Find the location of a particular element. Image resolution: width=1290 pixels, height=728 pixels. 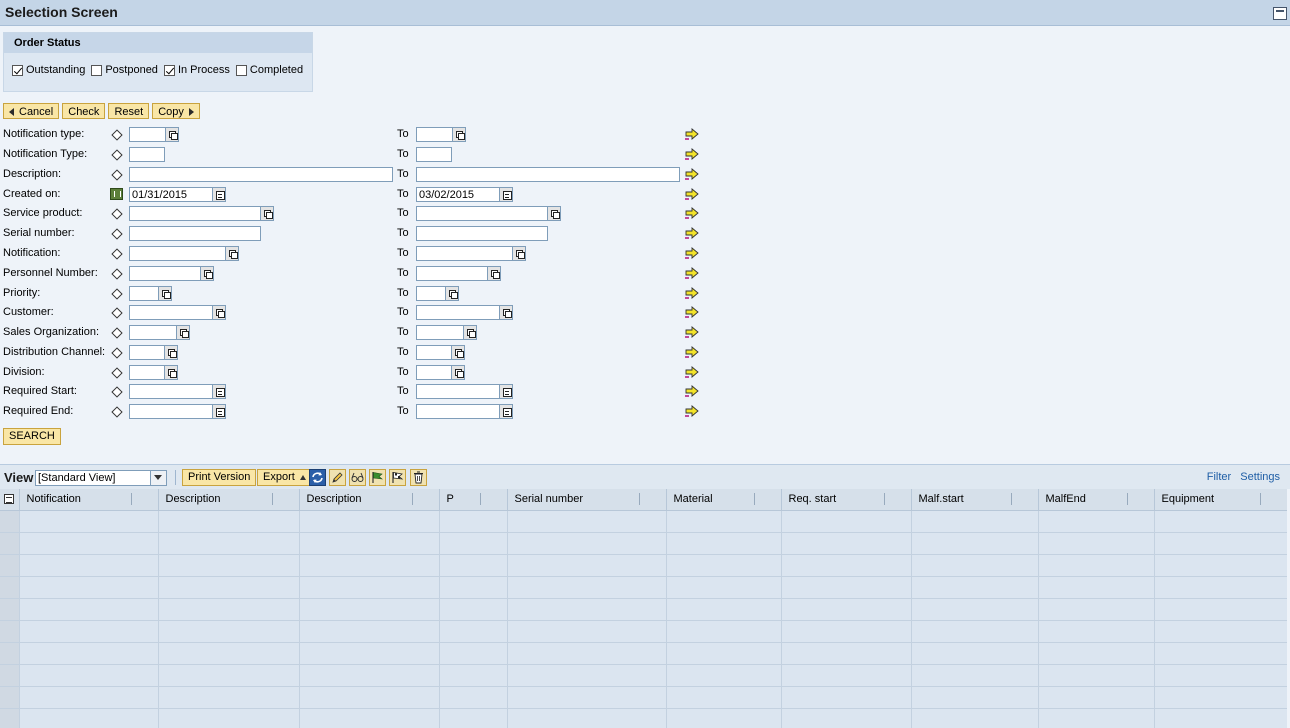

column-header: Description is located at coordinates (229, 500).